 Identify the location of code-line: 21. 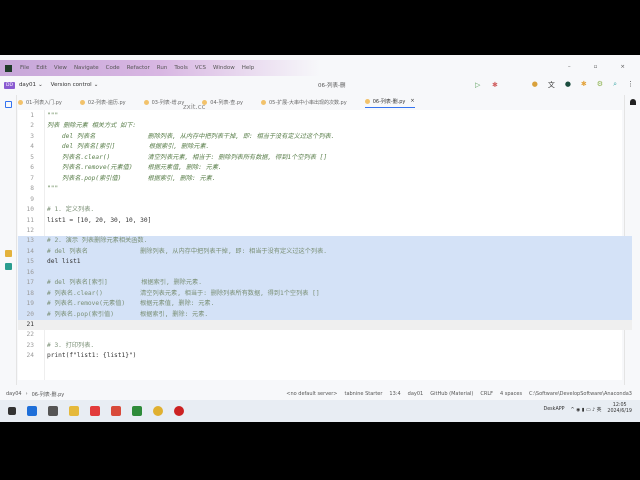
(325, 325).